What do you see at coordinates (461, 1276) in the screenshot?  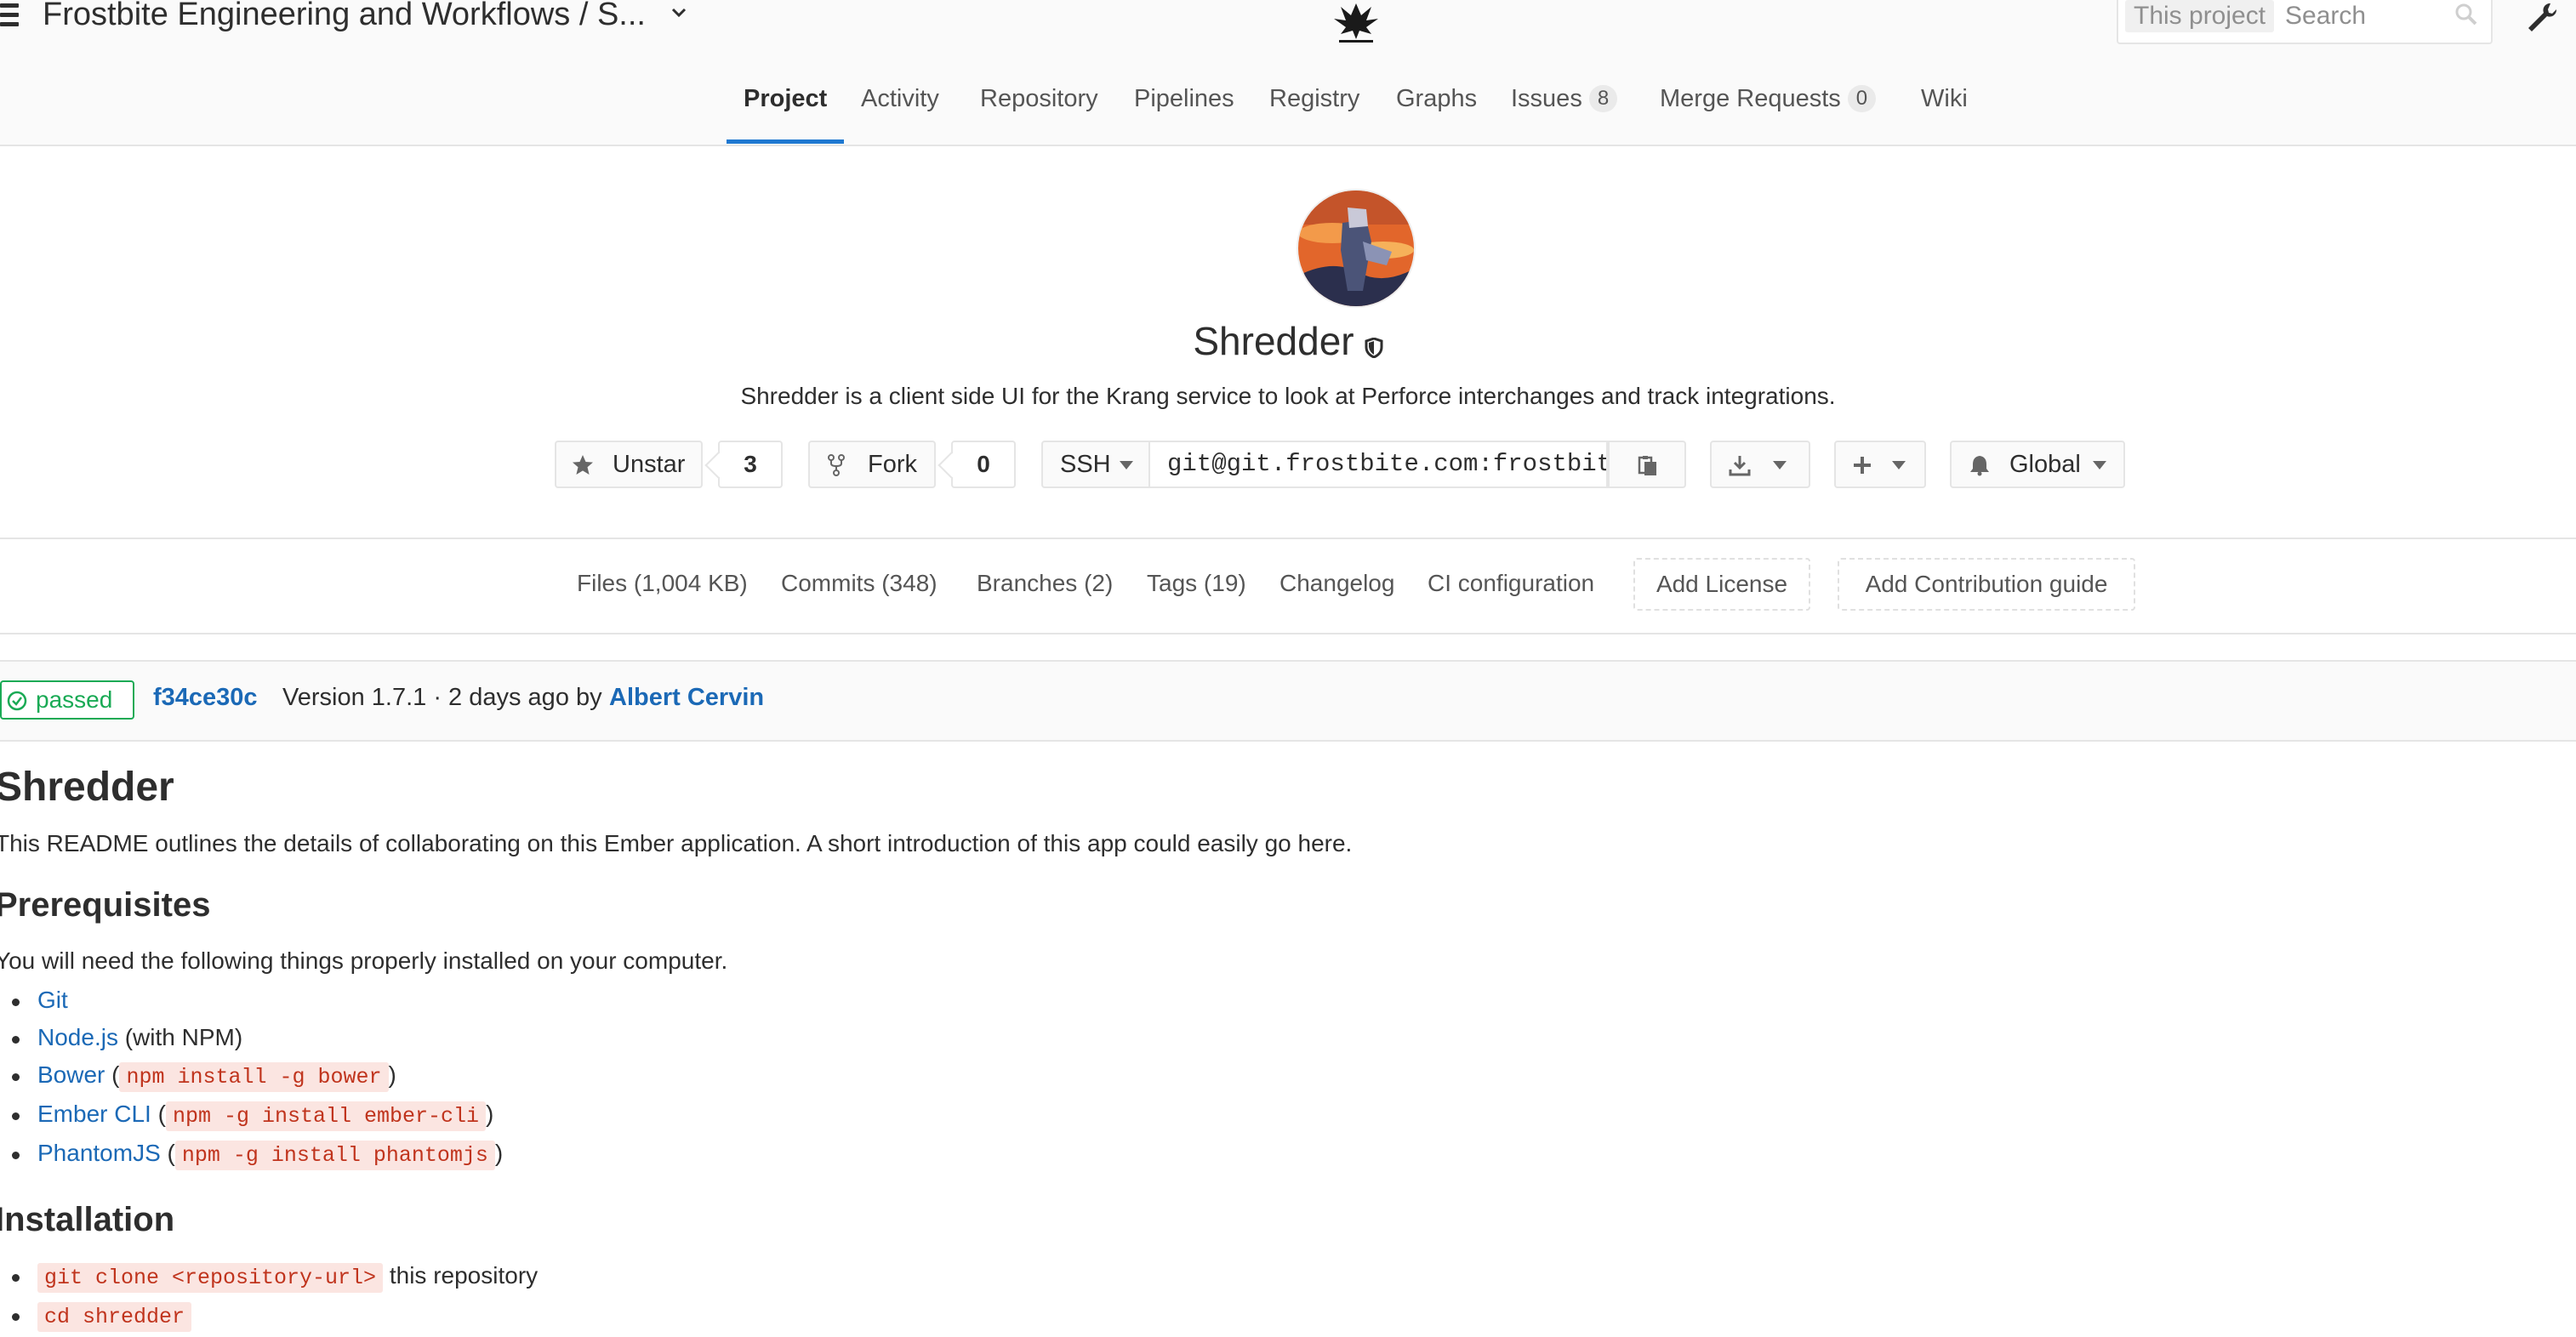 I see `list-item-text: this repository` at bounding box center [461, 1276].